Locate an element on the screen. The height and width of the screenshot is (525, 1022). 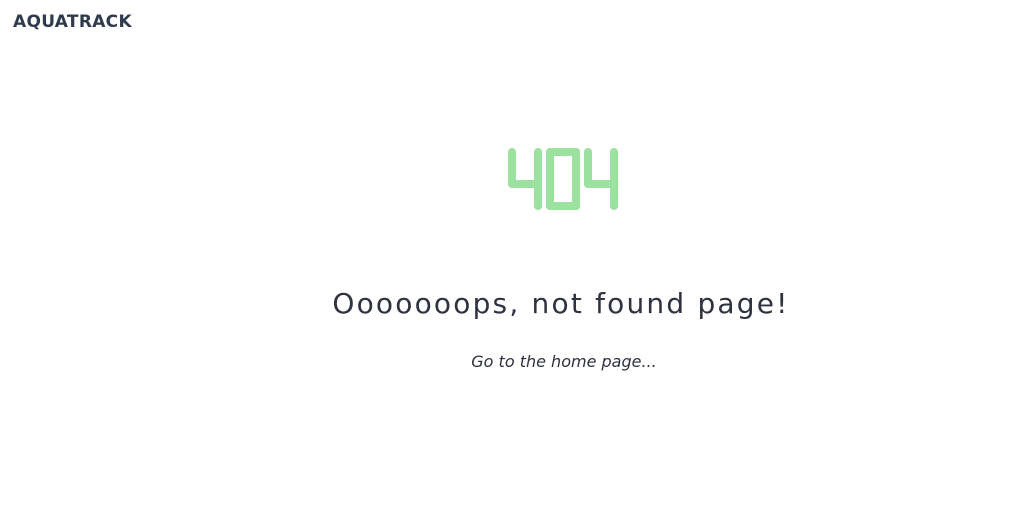
not-found-message: Ooooooops, not found page! is located at coordinates (561, 303).